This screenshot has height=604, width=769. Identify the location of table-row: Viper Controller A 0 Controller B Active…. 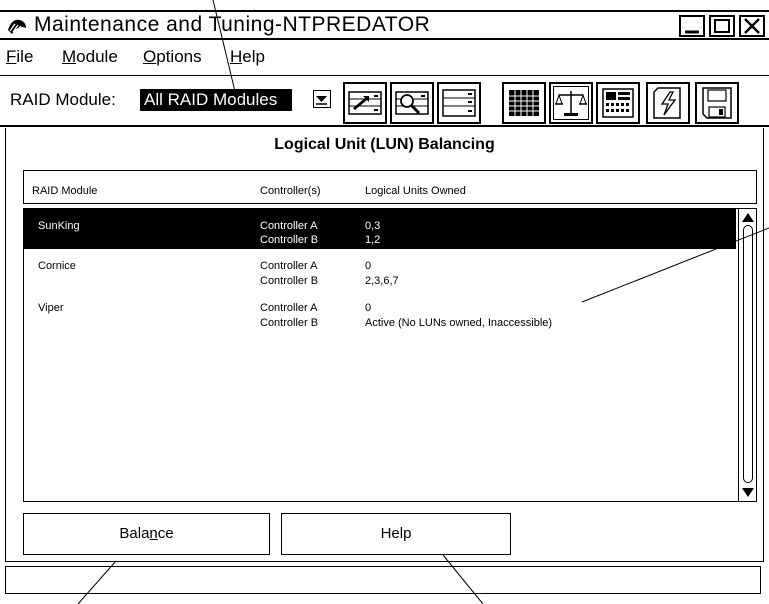
(380, 321).